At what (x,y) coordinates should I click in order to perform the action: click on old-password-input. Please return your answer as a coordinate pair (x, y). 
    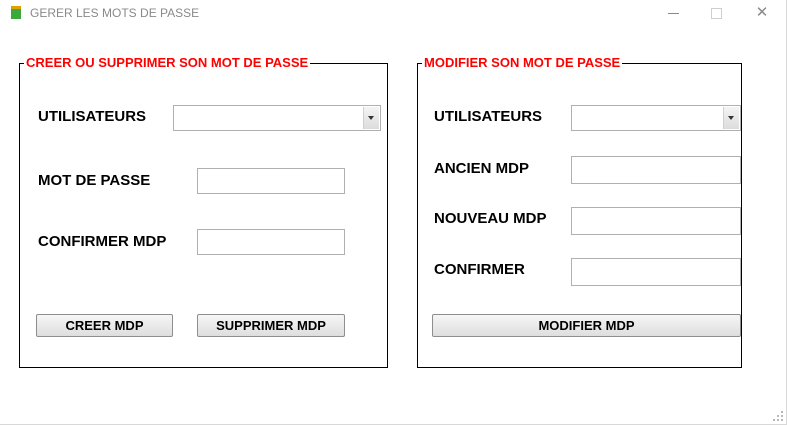
    Looking at the image, I should click on (656, 170).